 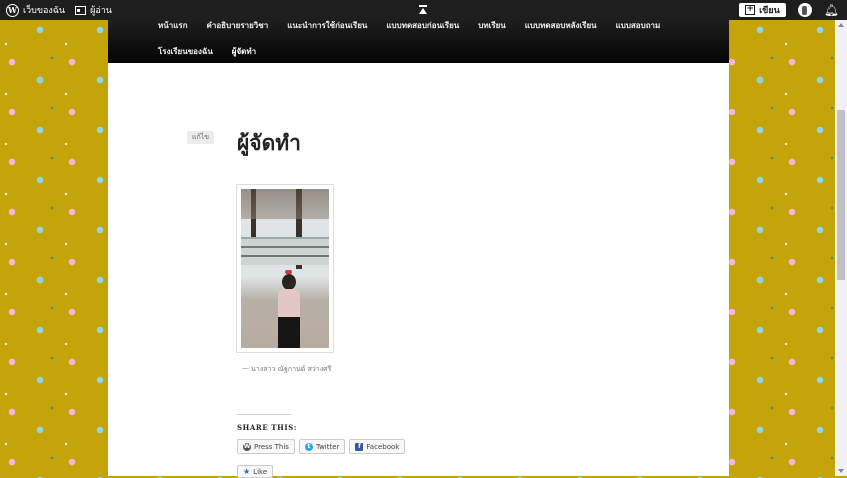 What do you see at coordinates (804, 10) in the screenshot?
I see `avatar-icon` at bounding box center [804, 10].